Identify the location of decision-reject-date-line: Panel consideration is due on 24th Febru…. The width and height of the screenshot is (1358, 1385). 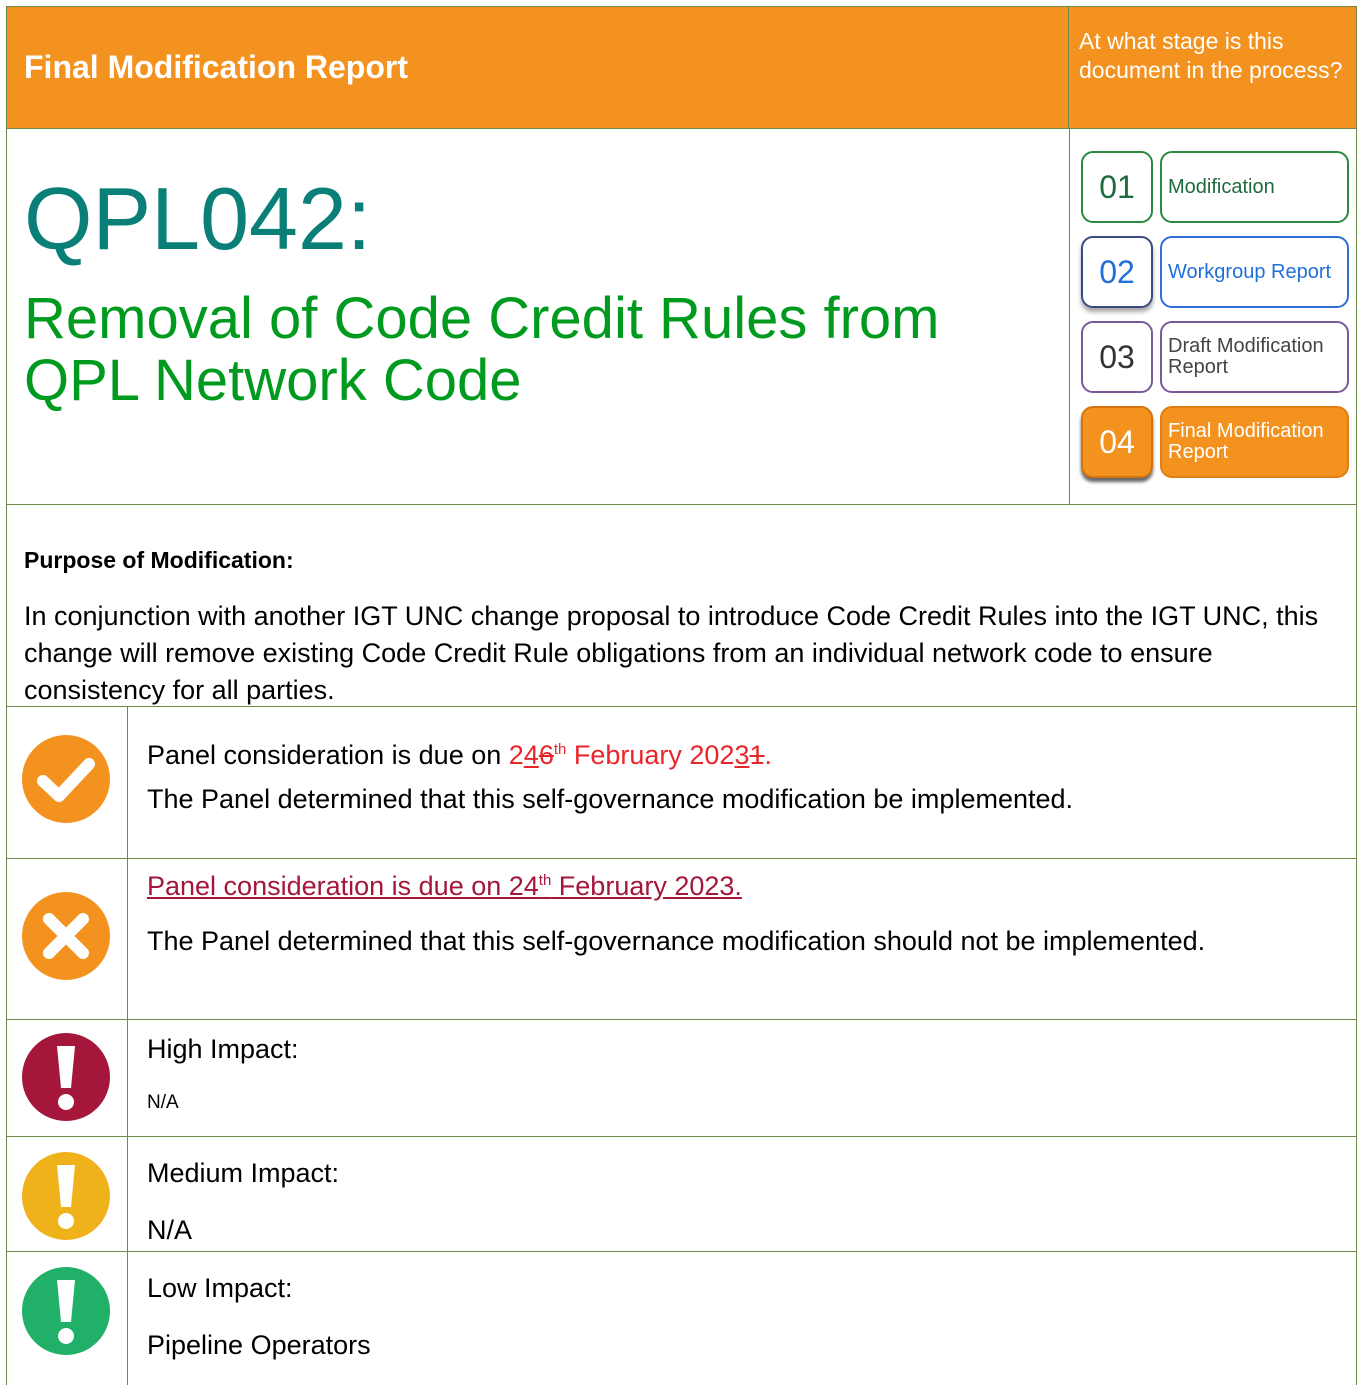
(744, 886).